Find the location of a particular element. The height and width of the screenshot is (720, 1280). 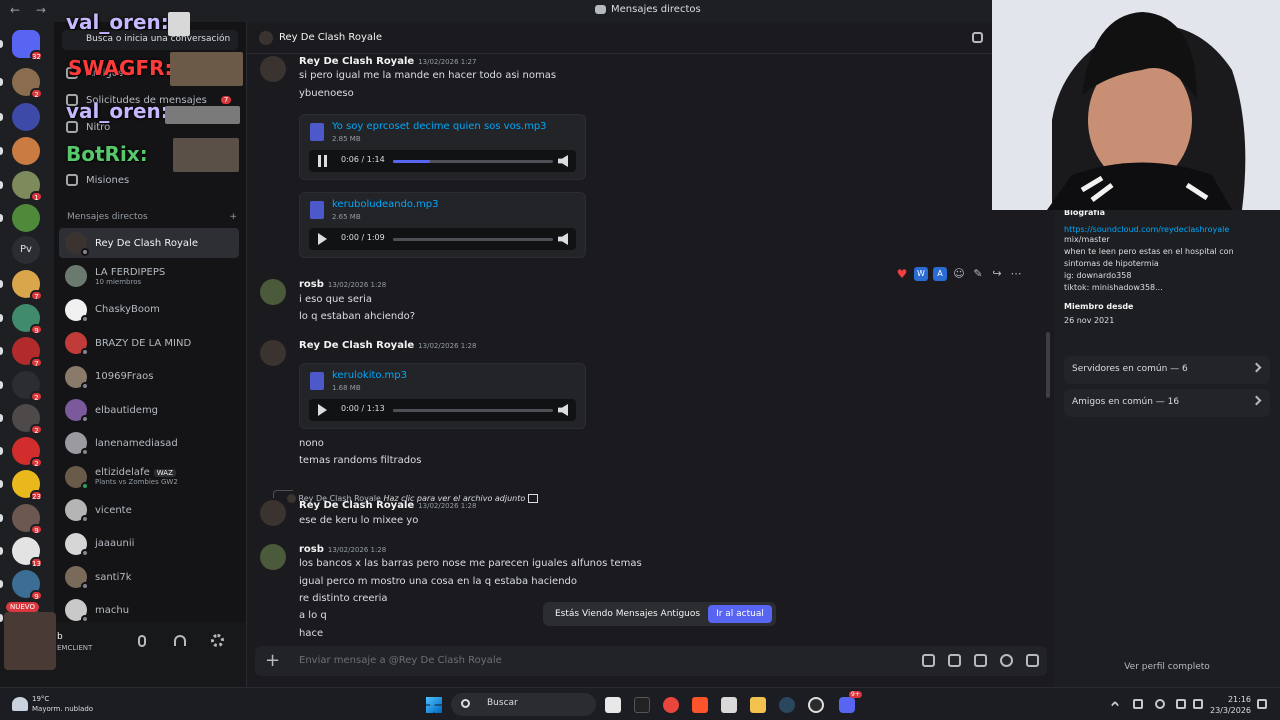

attachment-filename: kerulokito.mp3 is located at coordinates (369, 375).